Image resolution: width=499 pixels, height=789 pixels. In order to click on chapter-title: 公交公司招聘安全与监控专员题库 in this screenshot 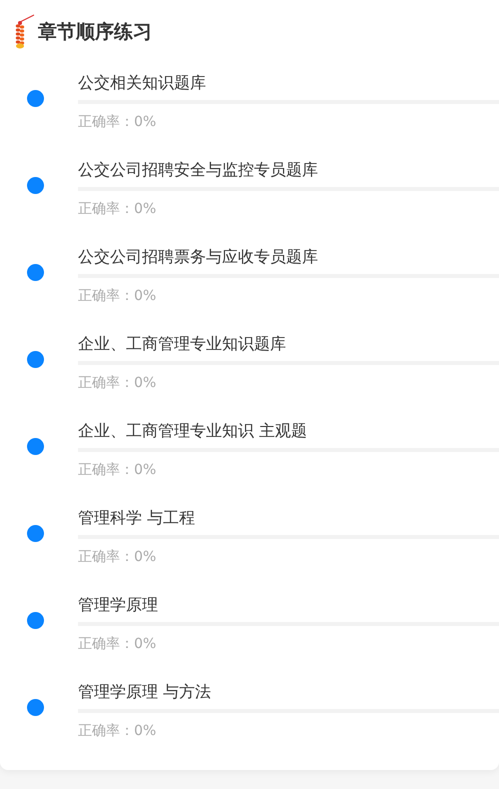, I will do `click(198, 170)`.